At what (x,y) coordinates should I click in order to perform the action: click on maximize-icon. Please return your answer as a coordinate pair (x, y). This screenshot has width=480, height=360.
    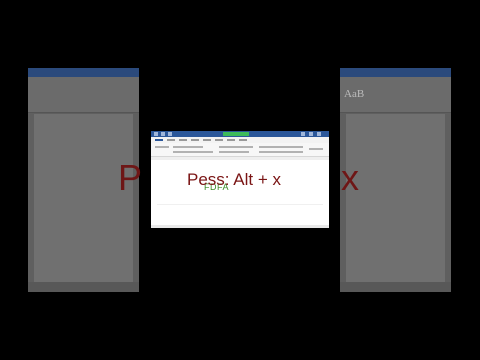
    Looking at the image, I should click on (311, 134).